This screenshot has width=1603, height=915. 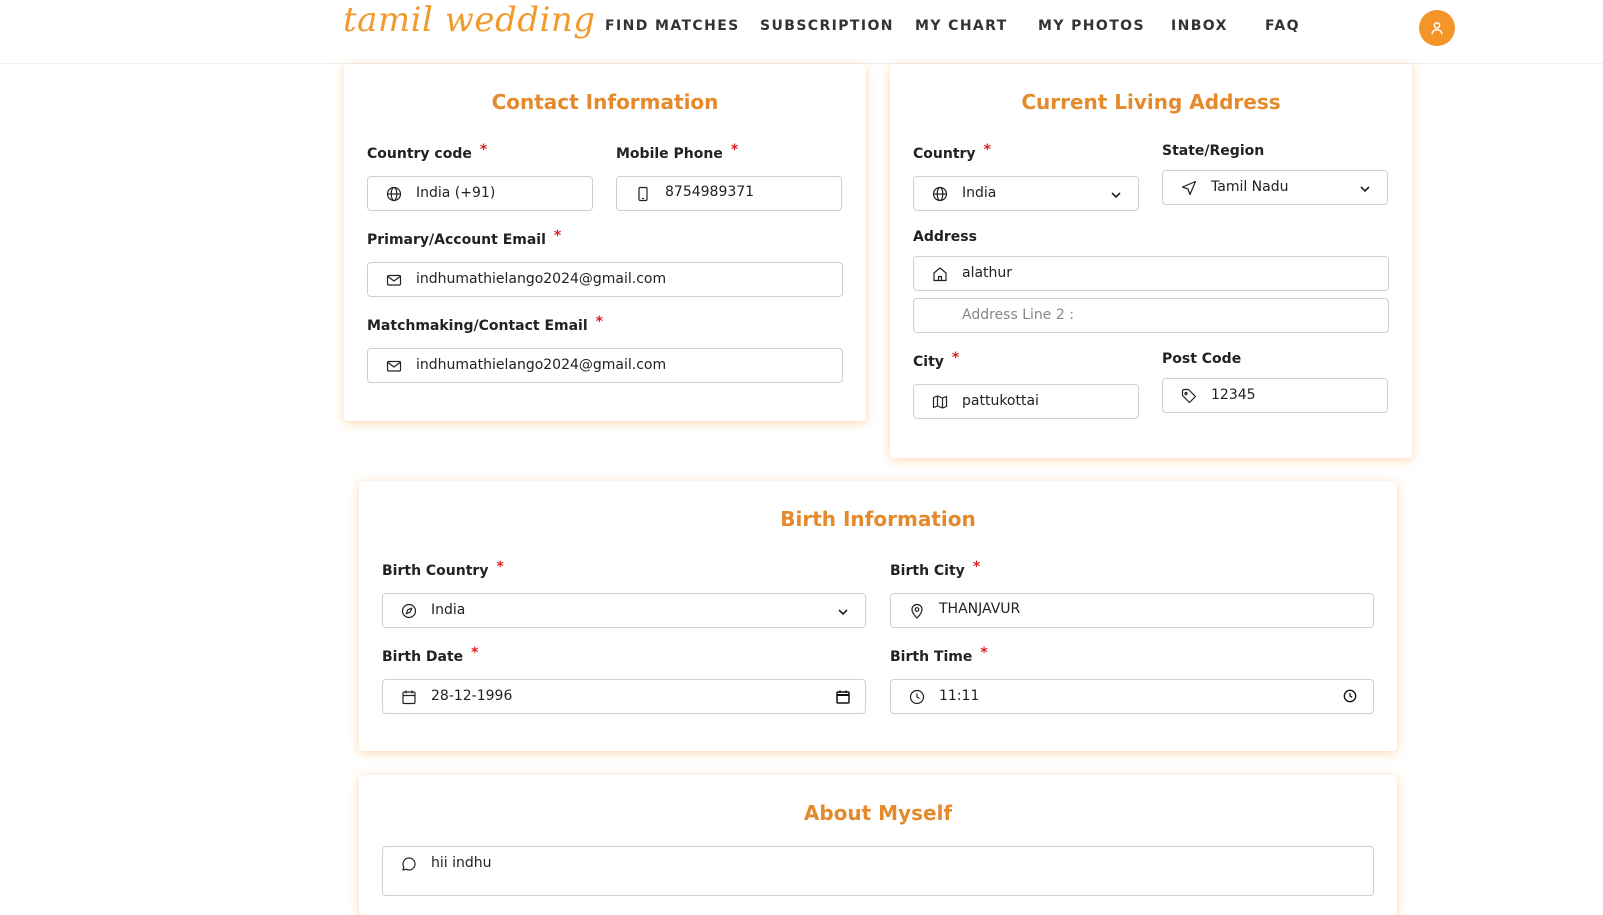 I want to click on site-logo: tamil wedding, so click(x=469, y=20).